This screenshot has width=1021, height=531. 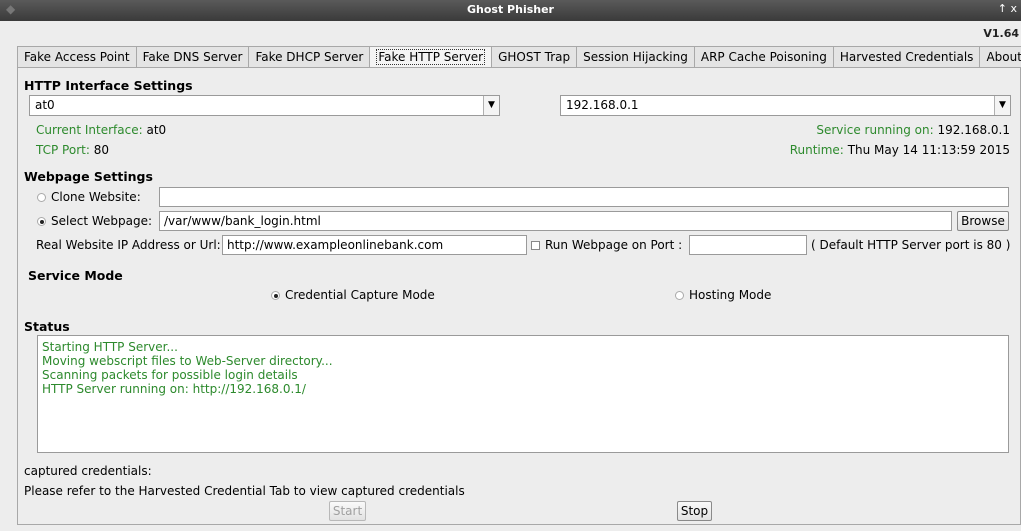 I want to click on select-webpage-option: Select Webpage:, so click(x=94, y=221).